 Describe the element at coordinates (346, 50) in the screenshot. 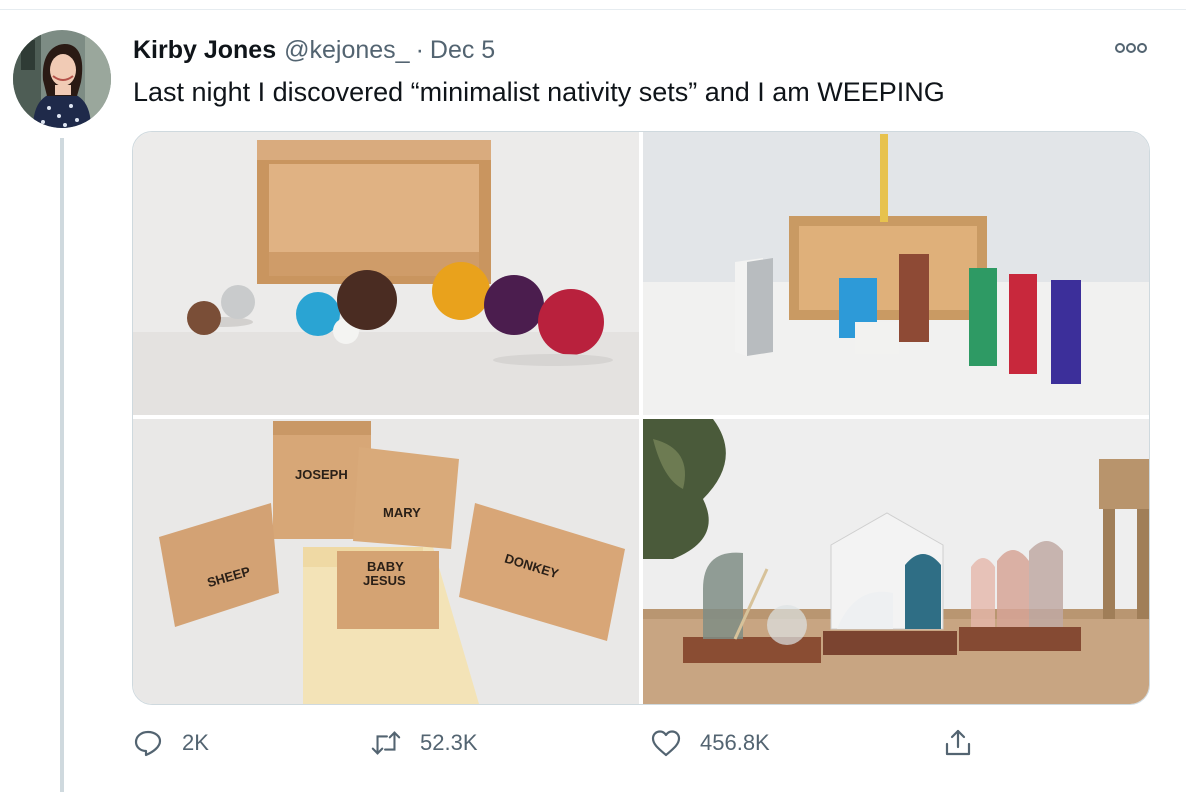

I see `author-handle: @kejones_` at that location.